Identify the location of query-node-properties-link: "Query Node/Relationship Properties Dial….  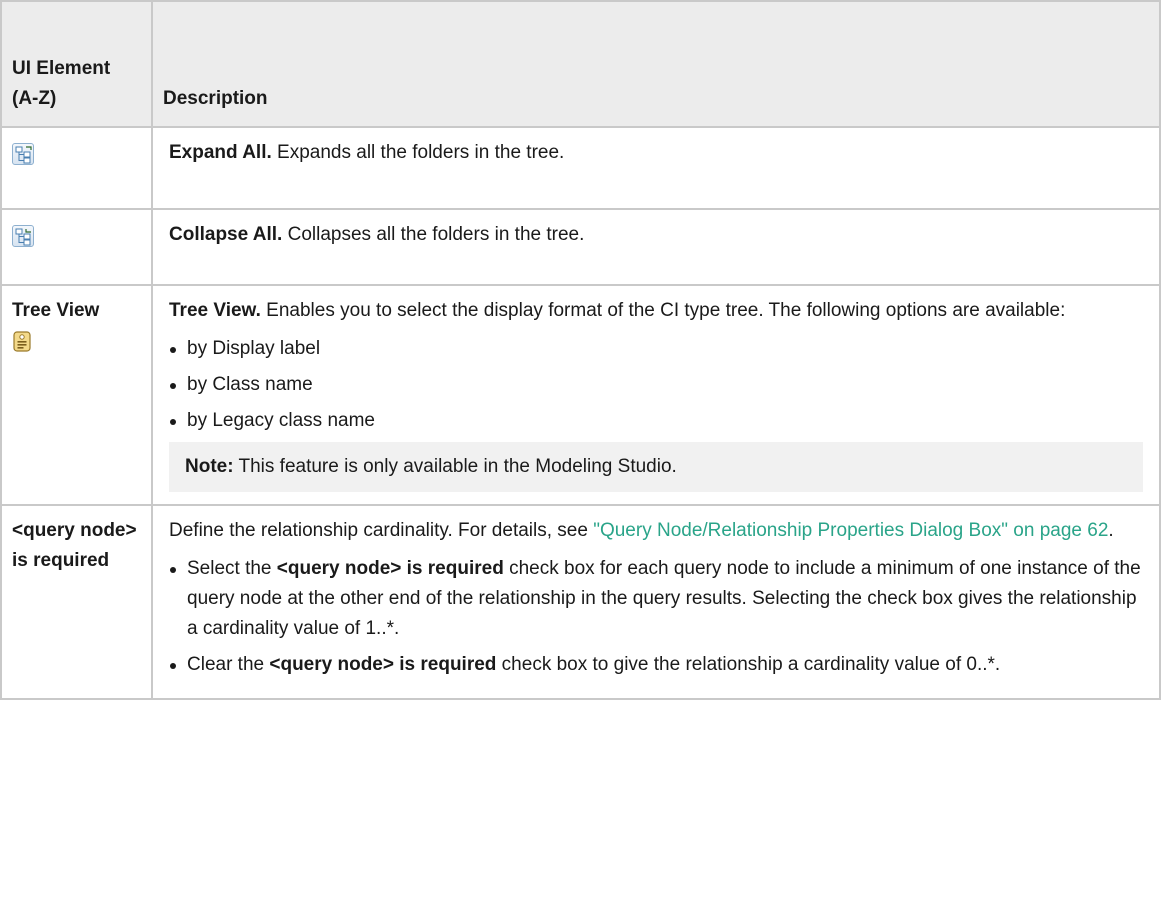
(850, 530).